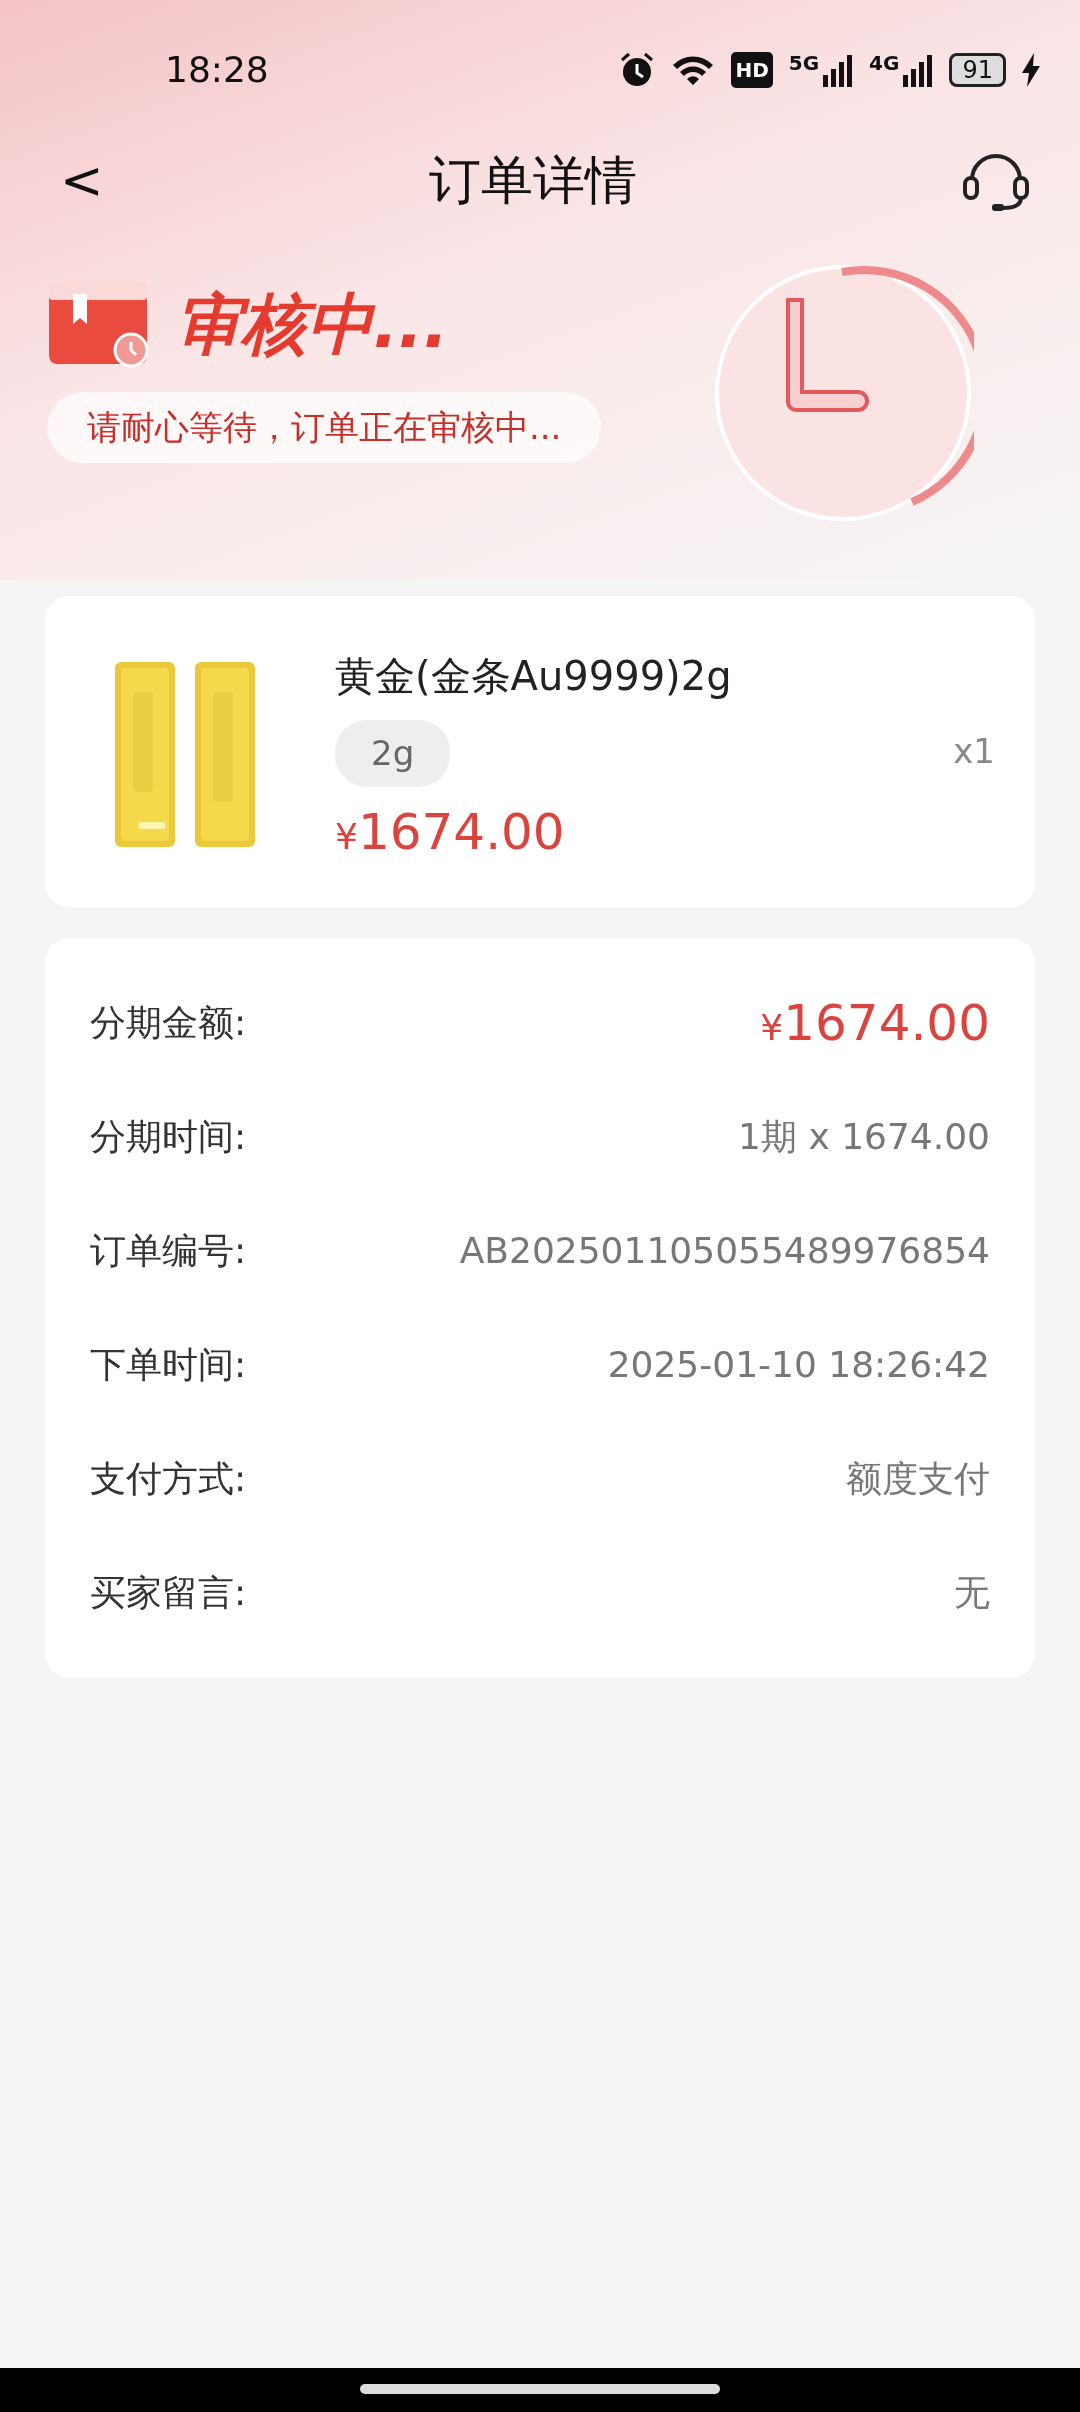 The height and width of the screenshot is (2412, 1080). What do you see at coordinates (217, 70) in the screenshot?
I see `clock-time: 18:28` at bounding box center [217, 70].